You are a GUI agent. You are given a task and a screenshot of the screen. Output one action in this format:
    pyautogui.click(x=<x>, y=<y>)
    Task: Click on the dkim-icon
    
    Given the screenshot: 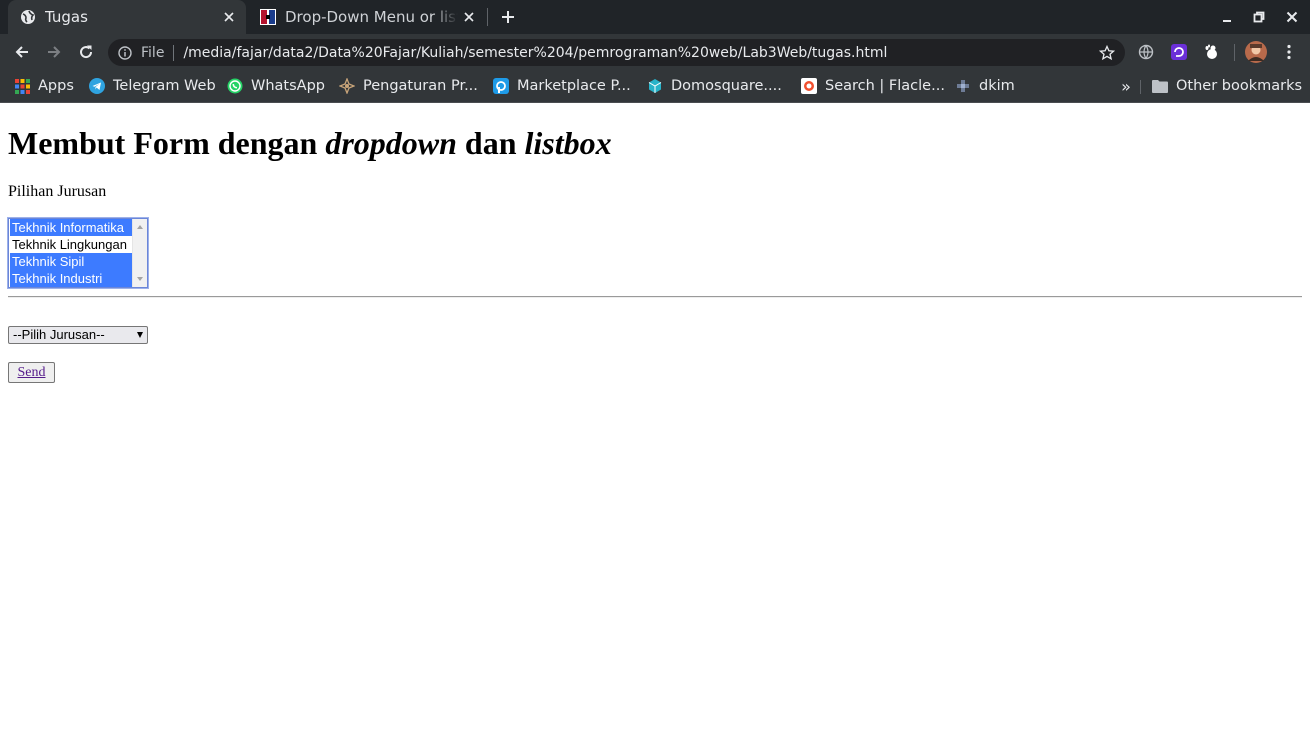 What is the action you would take?
    pyautogui.click(x=963, y=86)
    